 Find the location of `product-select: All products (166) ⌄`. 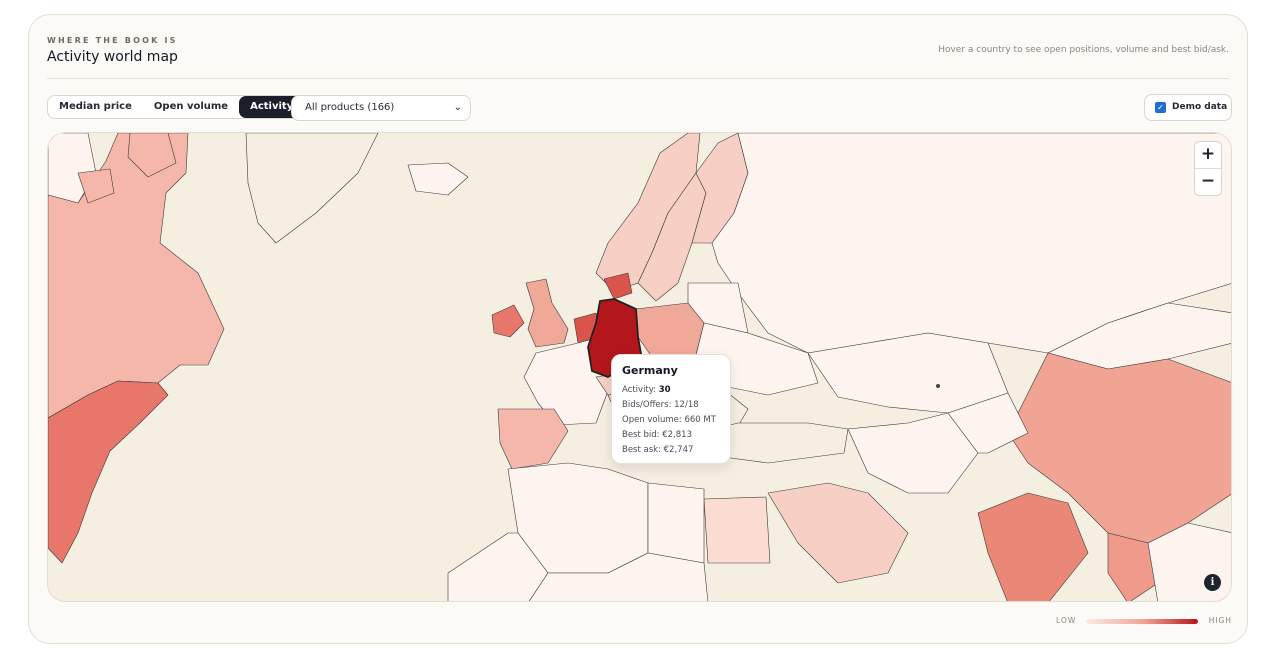

product-select: All products (166) ⌄ is located at coordinates (381, 108).